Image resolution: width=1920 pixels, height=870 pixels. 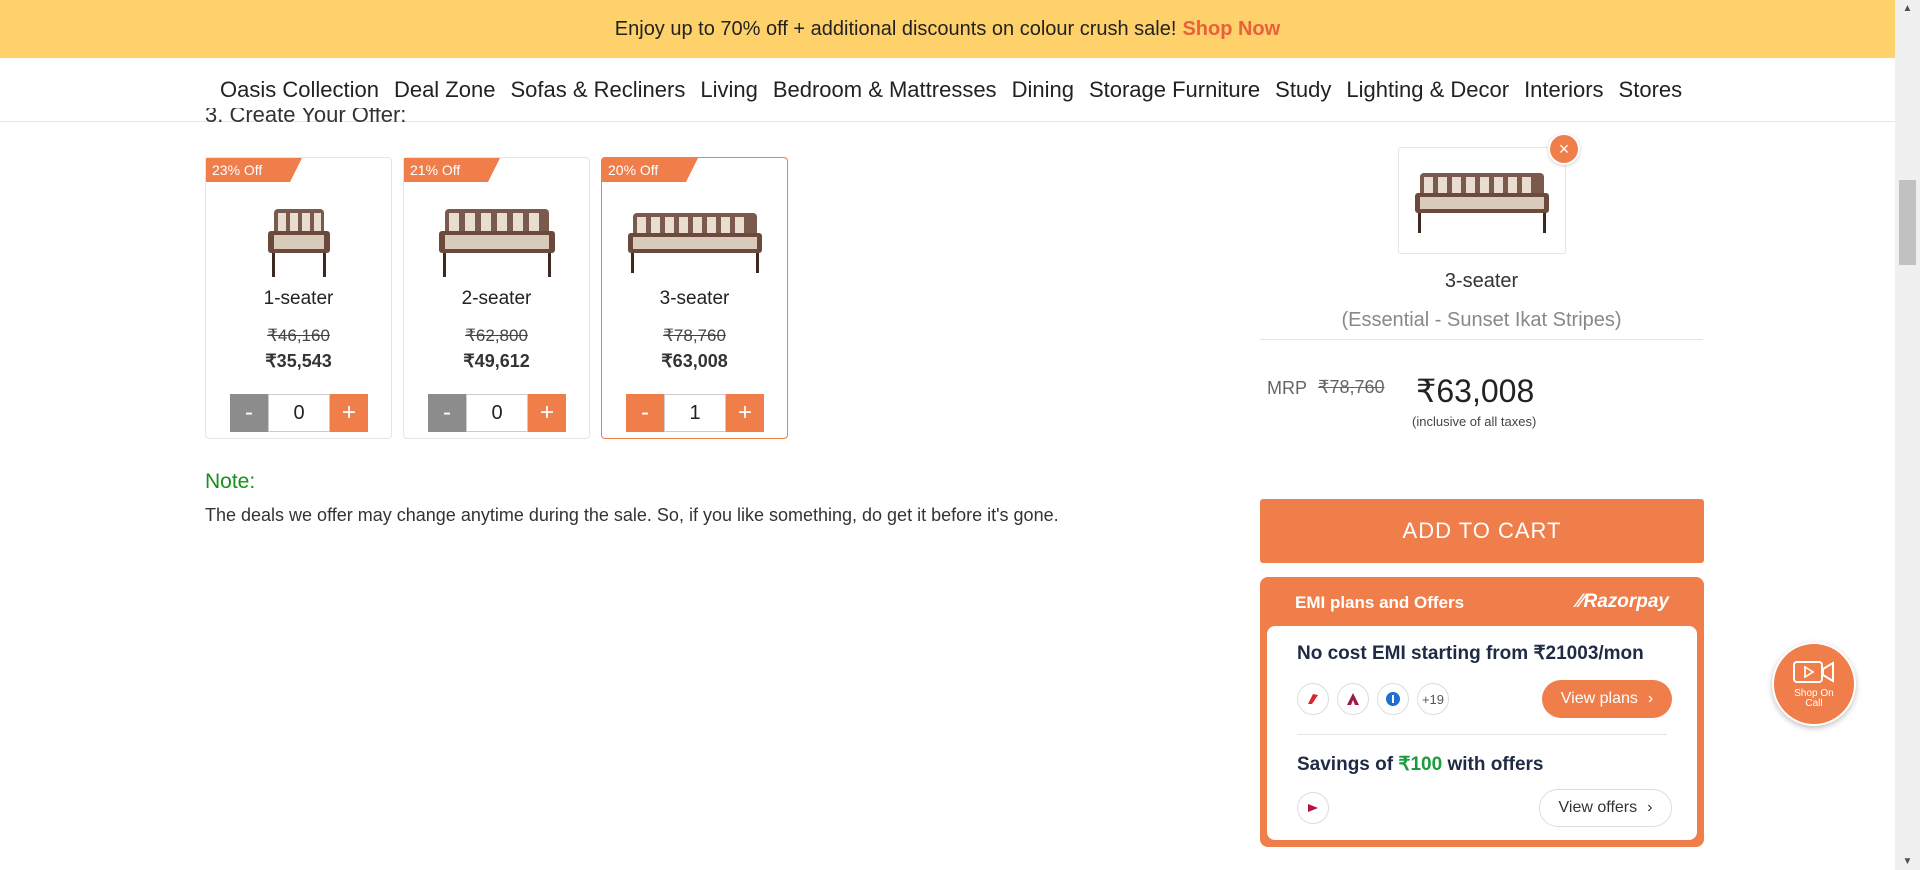 I want to click on nav-item-dining: Dining, so click(x=1043, y=90).